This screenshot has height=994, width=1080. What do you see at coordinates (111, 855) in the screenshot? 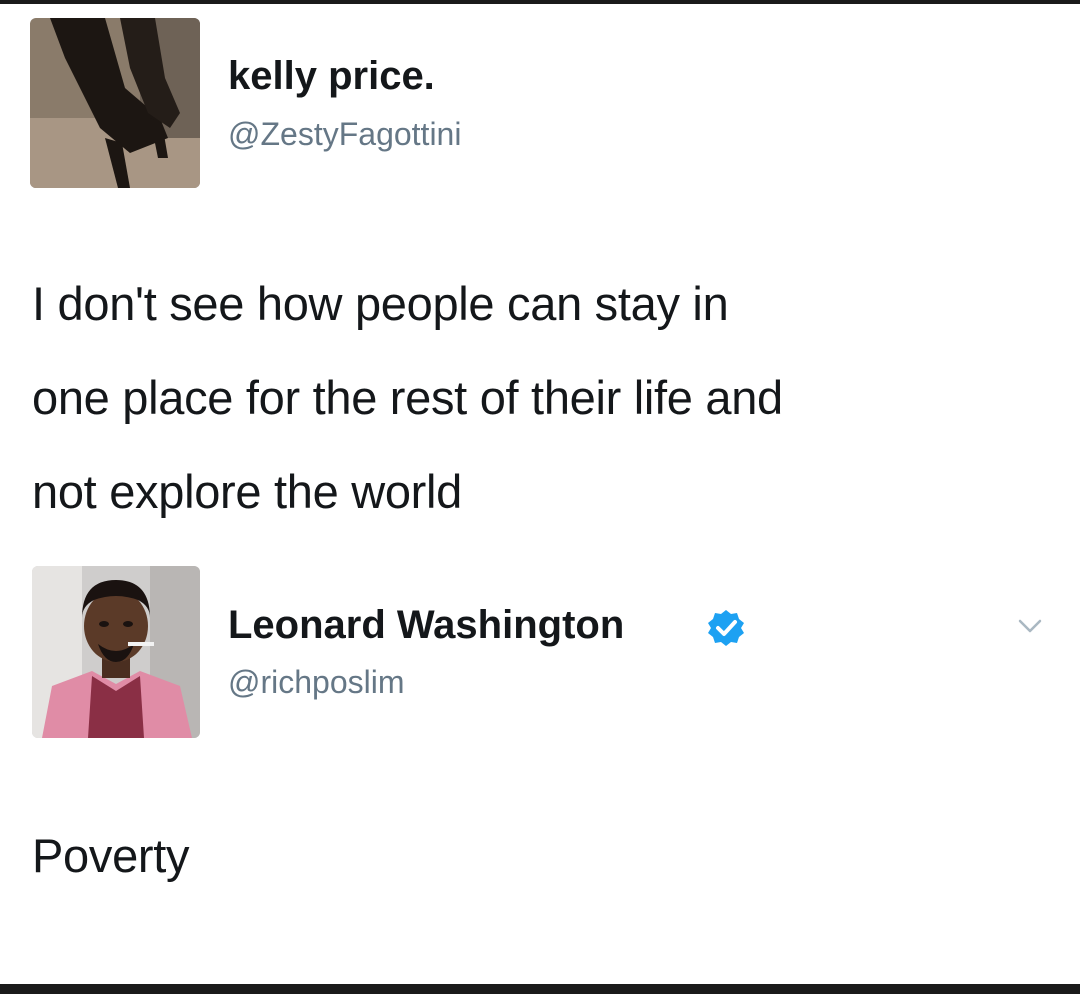
I see `tweet-text-line: Poverty` at bounding box center [111, 855].